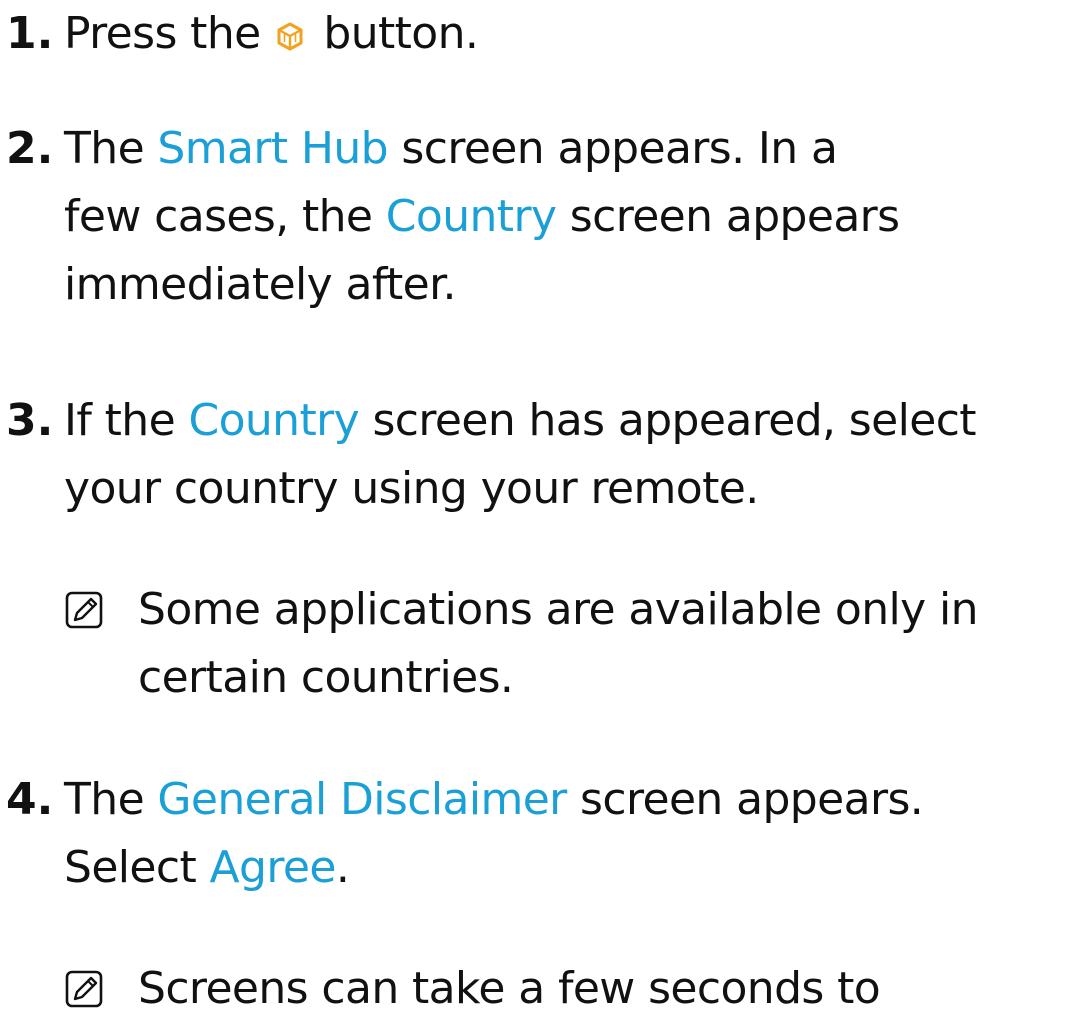  What do you see at coordinates (273, 148) in the screenshot?
I see `smart-hub-link: Smart Hub` at bounding box center [273, 148].